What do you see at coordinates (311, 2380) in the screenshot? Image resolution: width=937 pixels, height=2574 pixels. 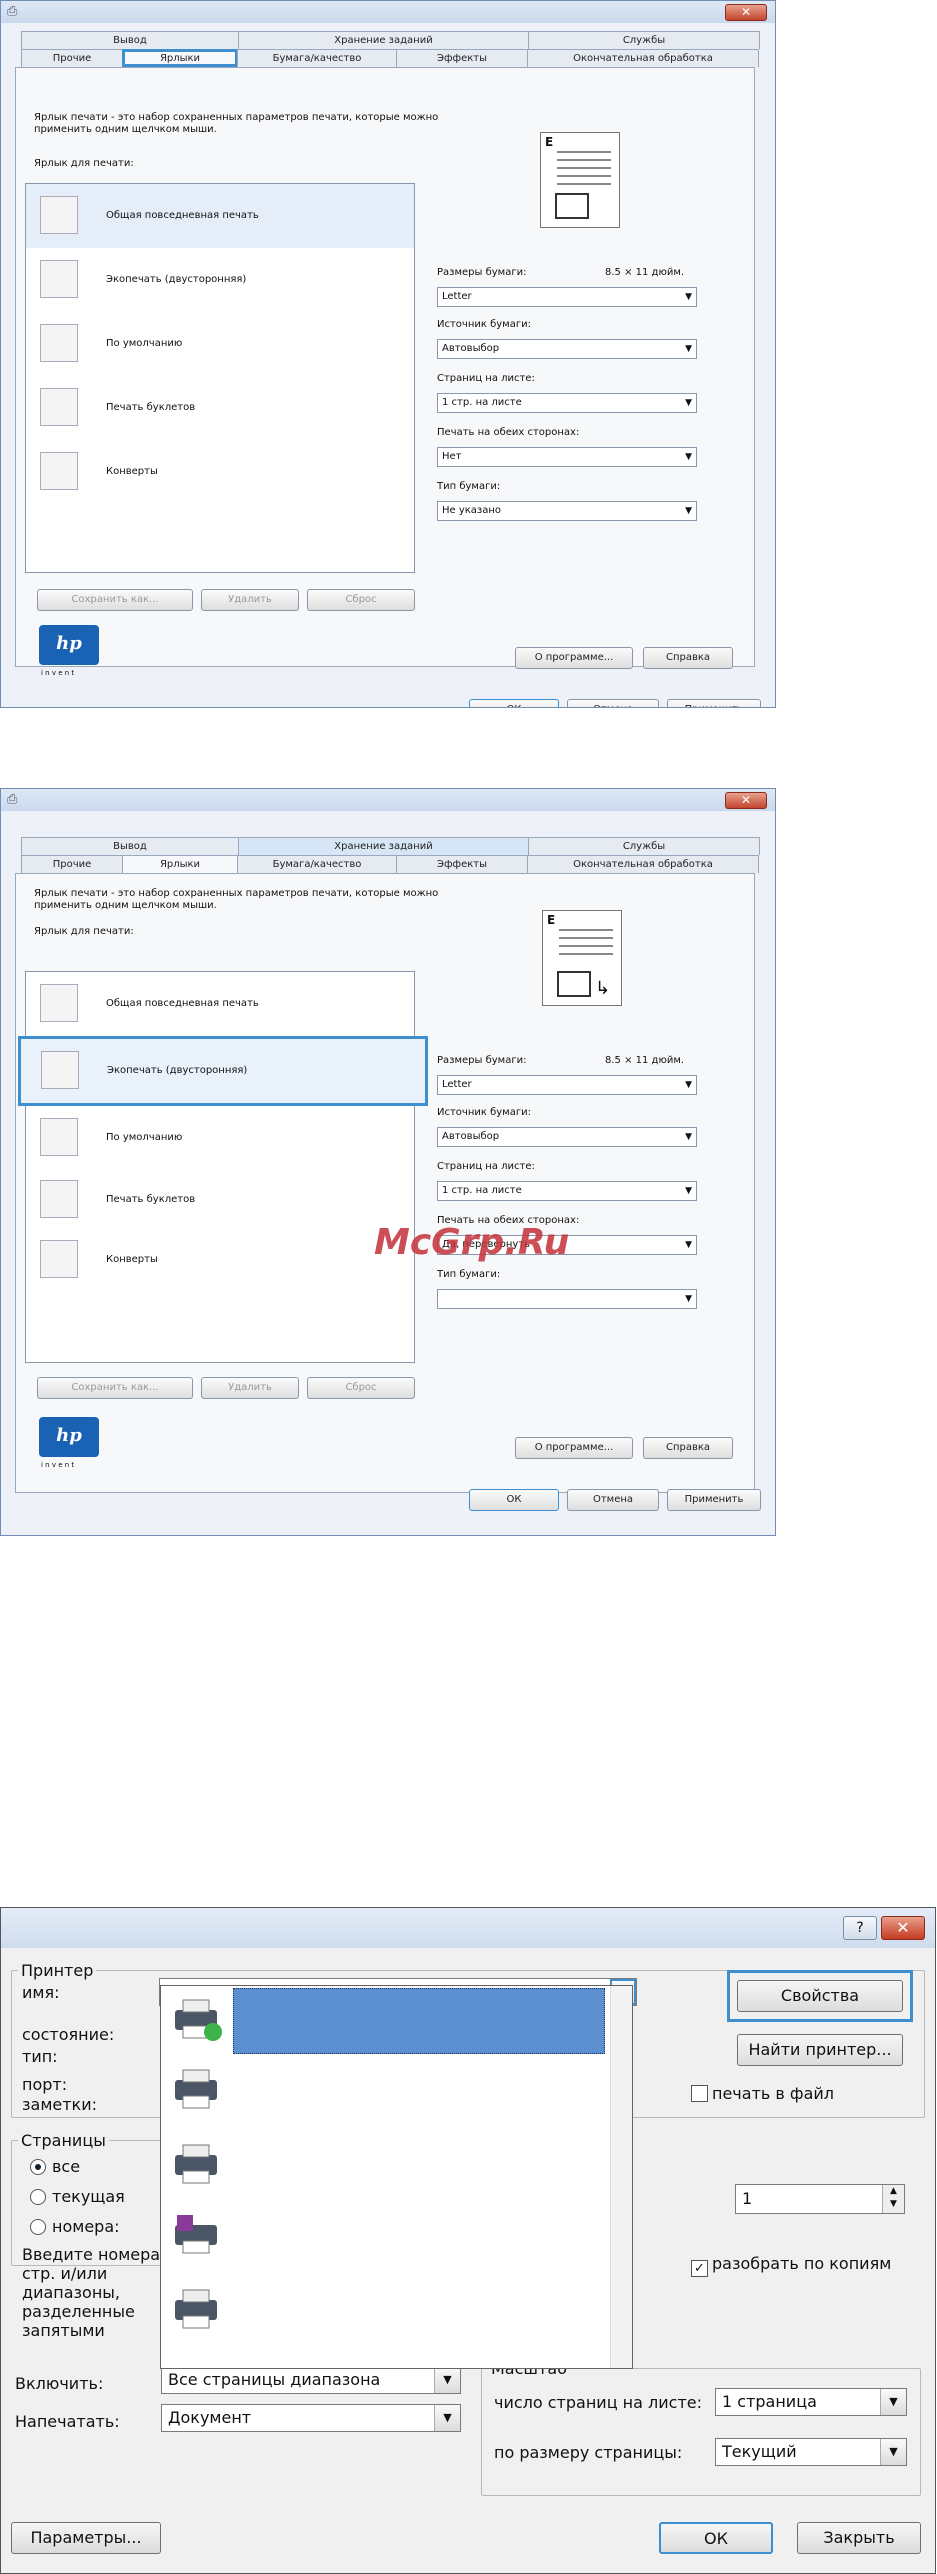 I see `include-combo: Все страницы диапазона ▼` at bounding box center [311, 2380].